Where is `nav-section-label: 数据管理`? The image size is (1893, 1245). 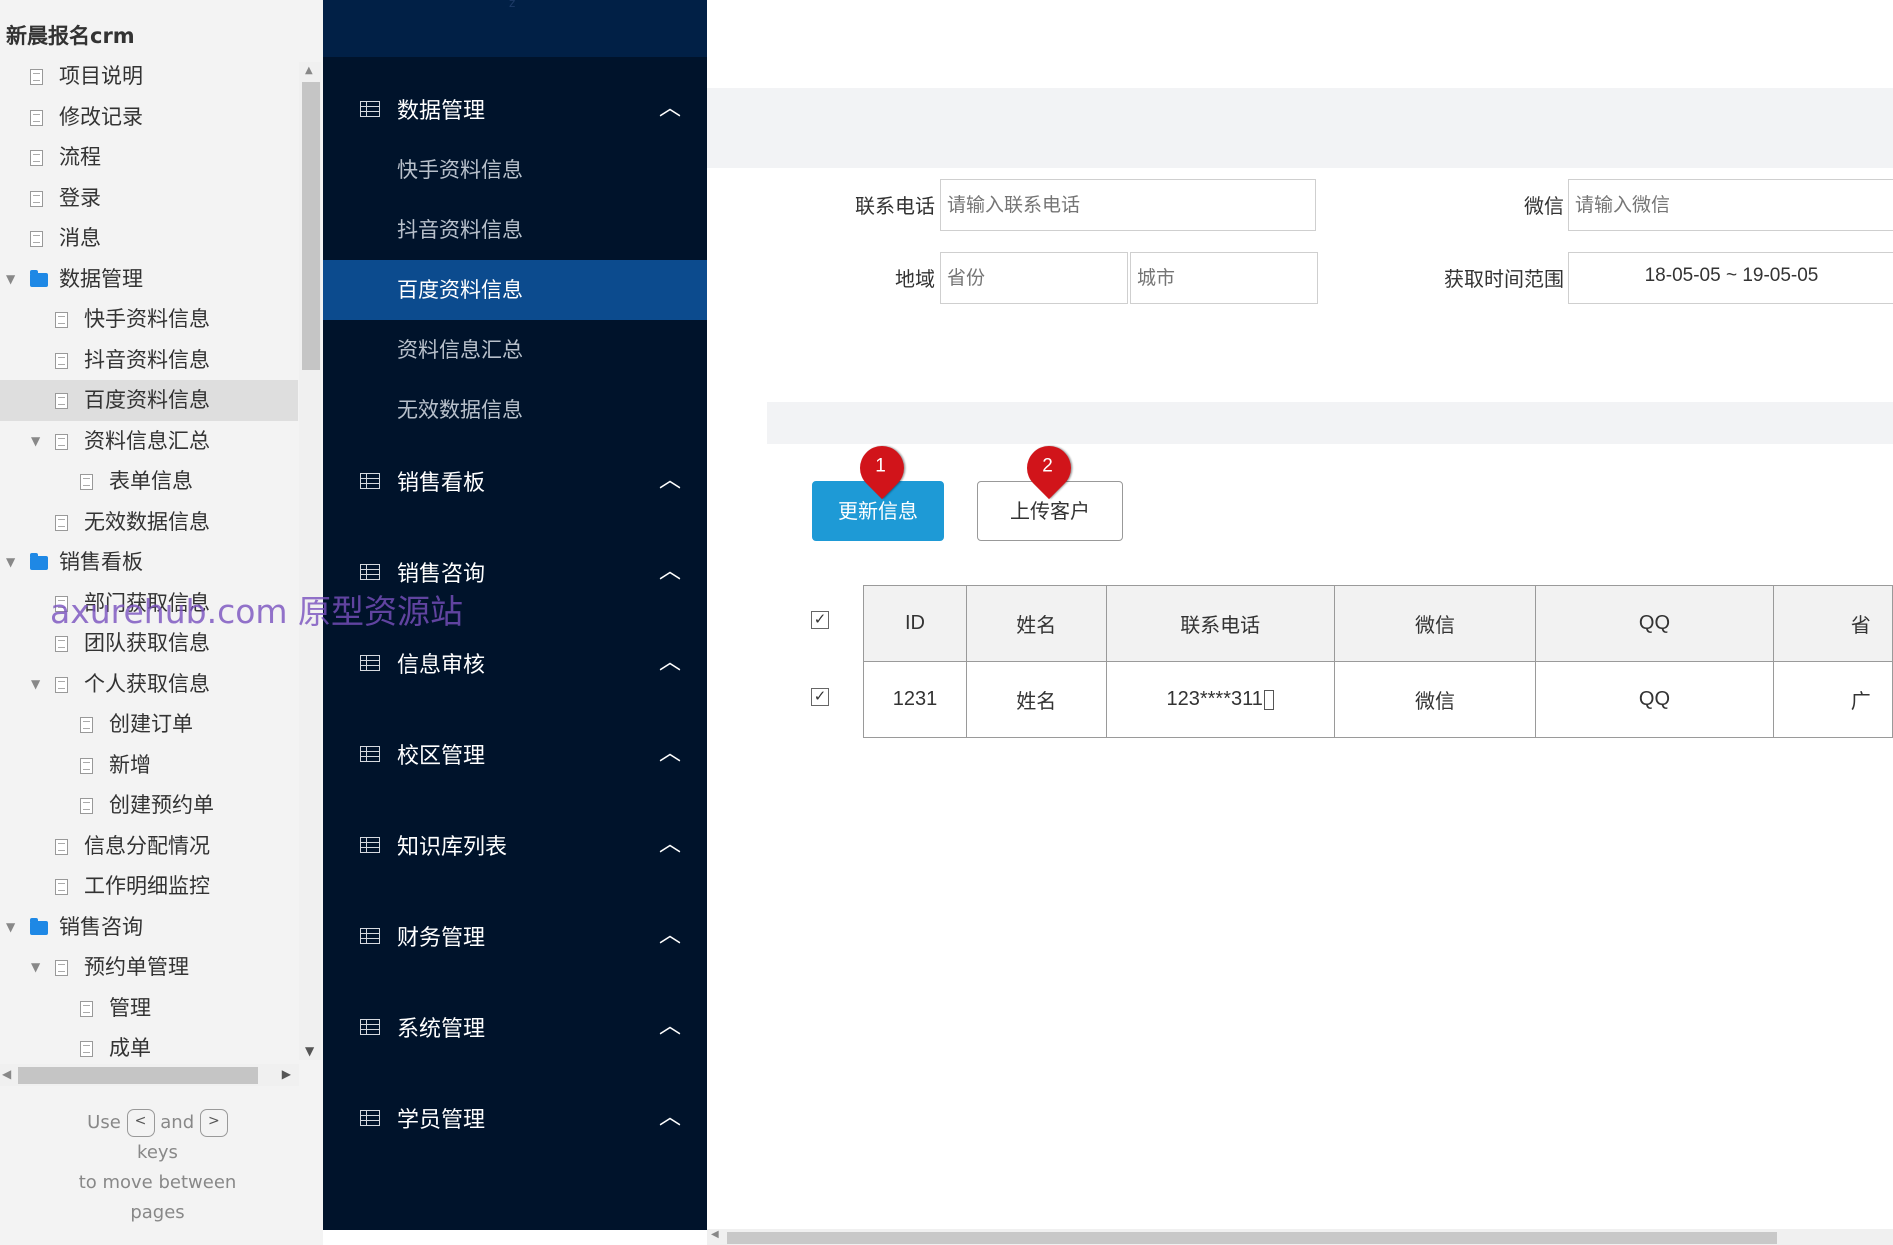 nav-section-label: 数据管理 is located at coordinates (441, 111).